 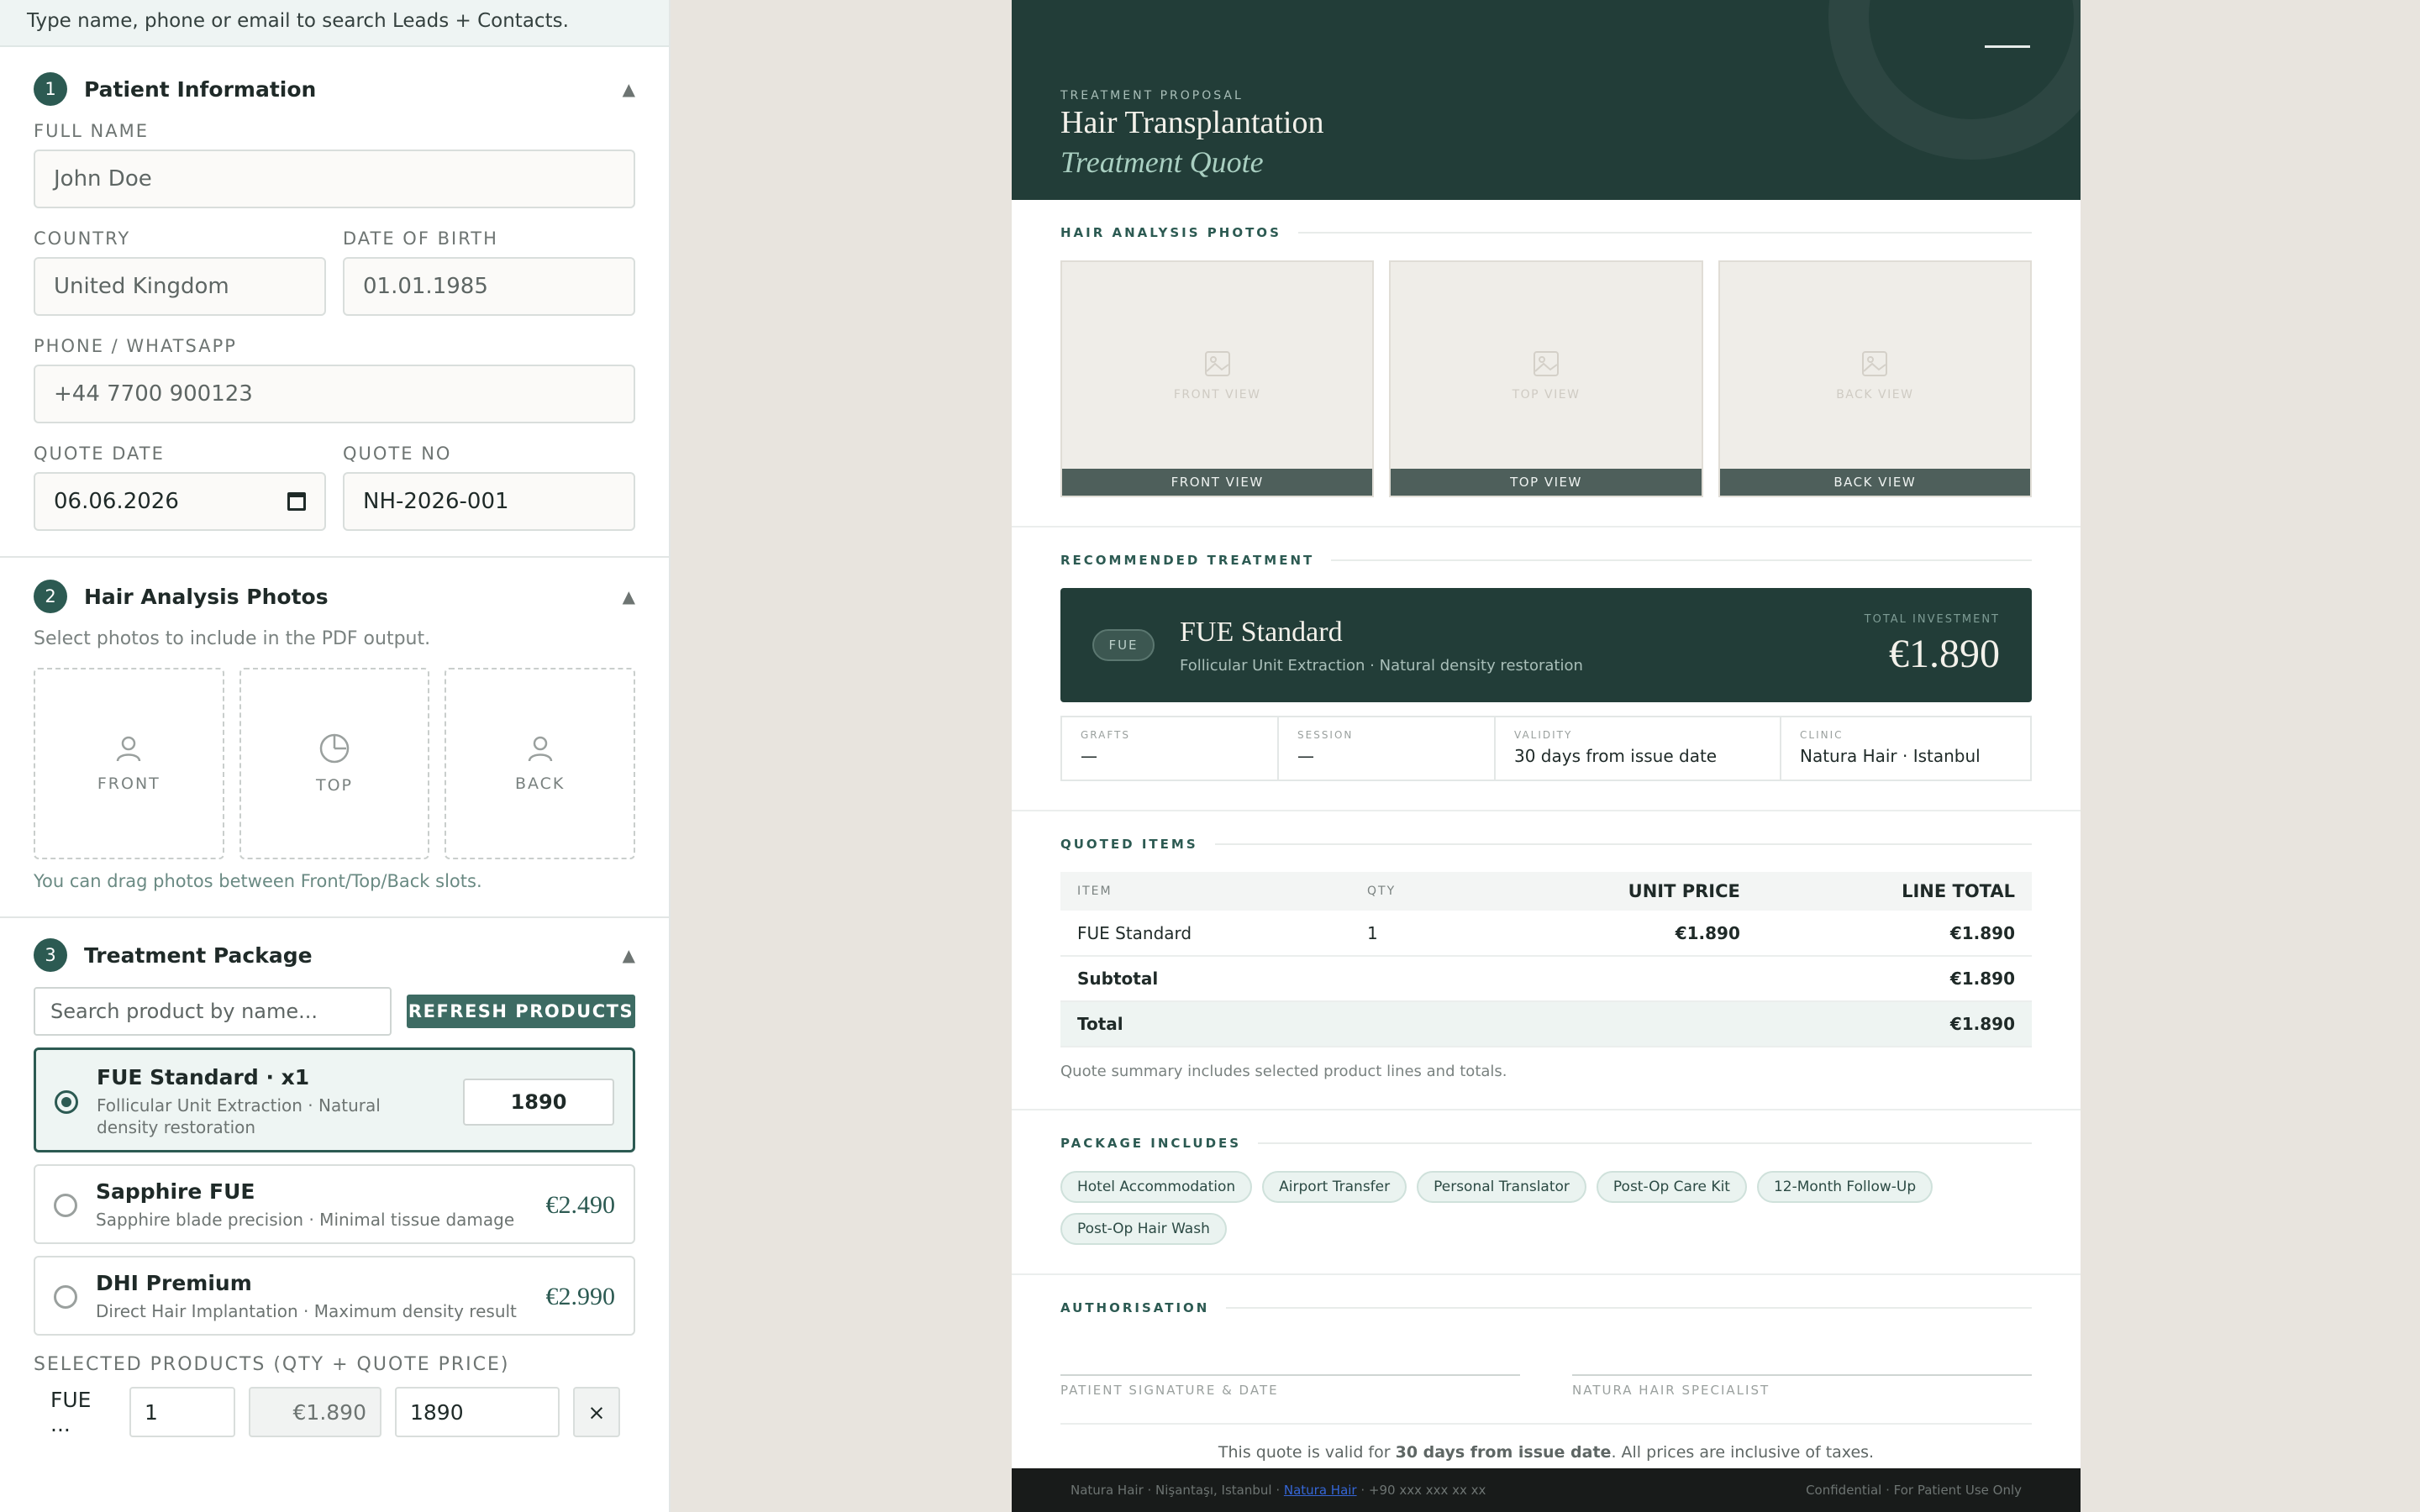 What do you see at coordinates (1217, 482) in the screenshot?
I see `photo-caption: FRONT VIEW` at bounding box center [1217, 482].